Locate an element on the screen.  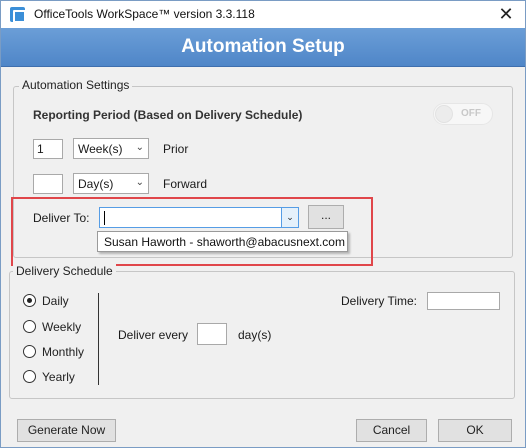
forward-label: Forward is located at coordinates (185, 184).